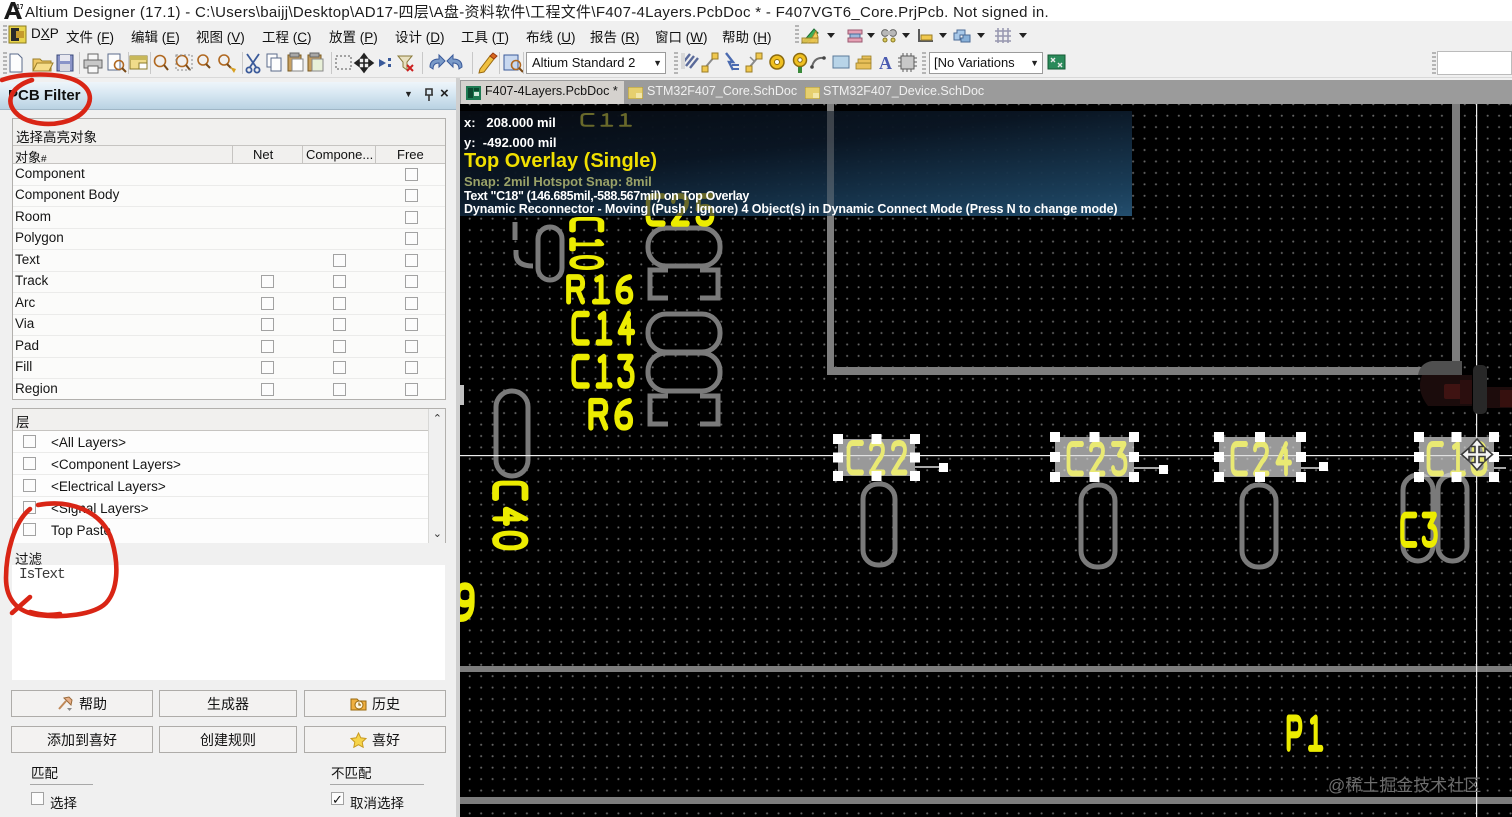  What do you see at coordinates (885, 63) in the screenshot?
I see `svg-text: A` at bounding box center [885, 63].